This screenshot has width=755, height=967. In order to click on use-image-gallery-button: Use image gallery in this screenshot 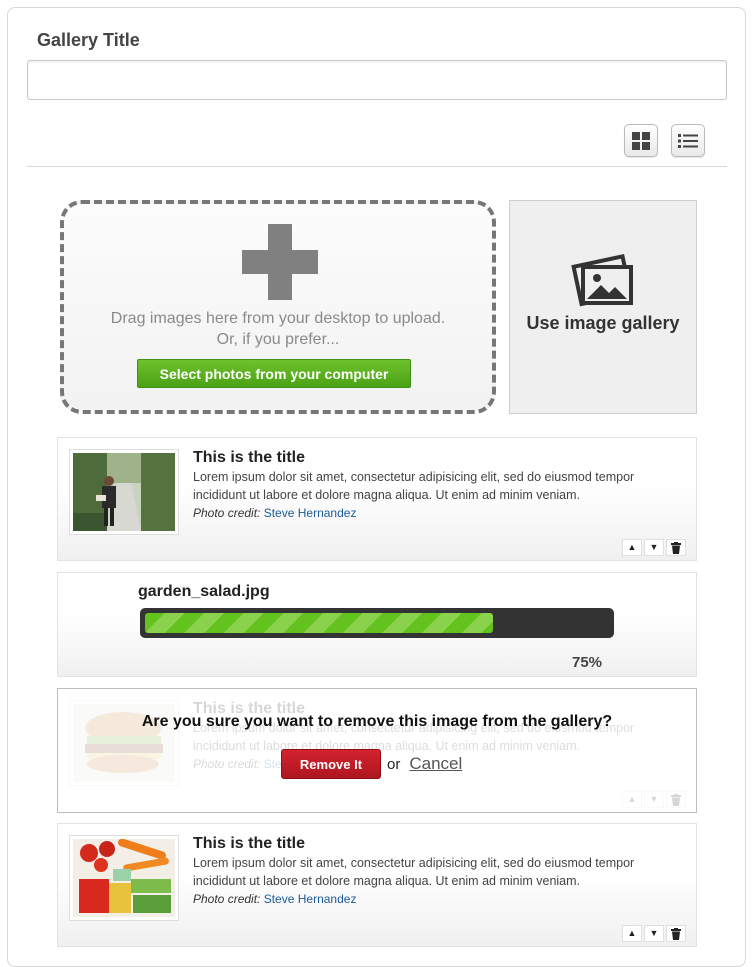, I will do `click(603, 307)`.